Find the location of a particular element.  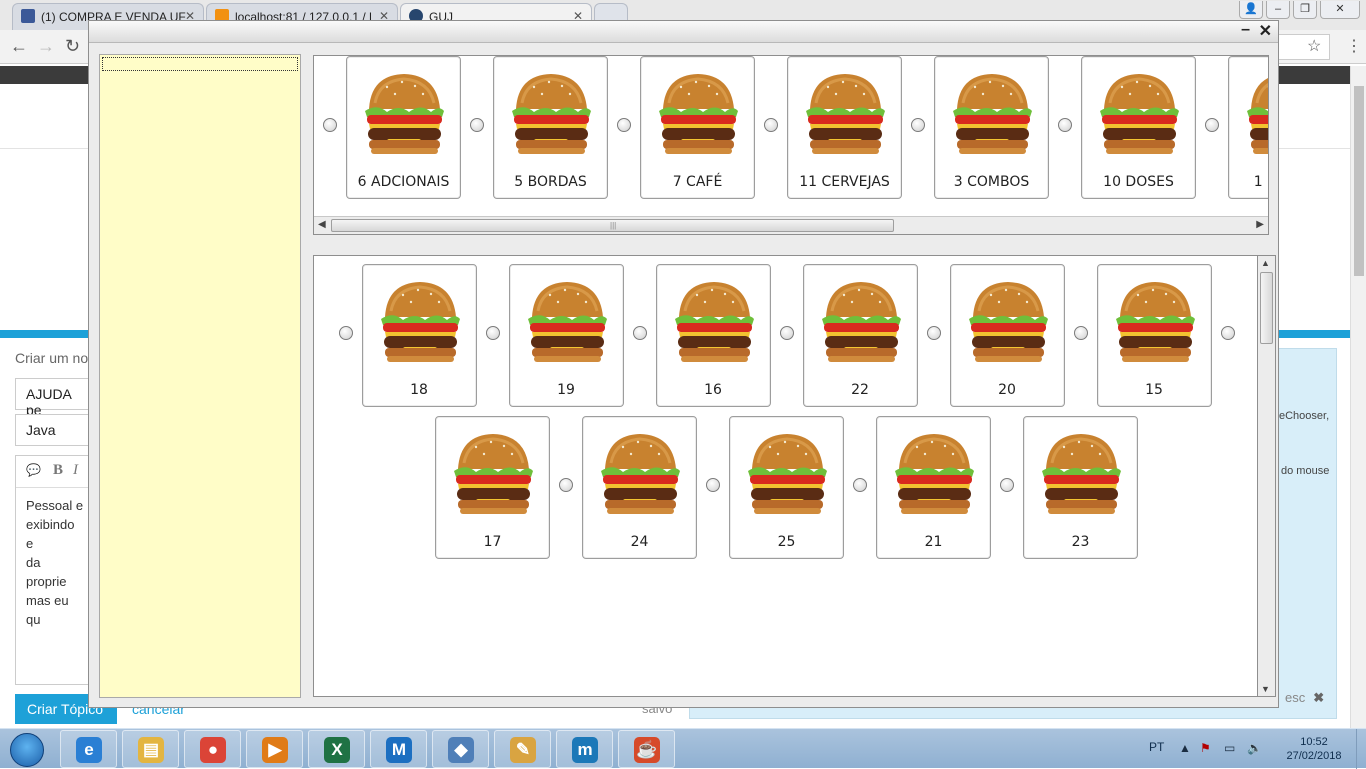

dialog-close-button: ✕ is located at coordinates (1265, 31).